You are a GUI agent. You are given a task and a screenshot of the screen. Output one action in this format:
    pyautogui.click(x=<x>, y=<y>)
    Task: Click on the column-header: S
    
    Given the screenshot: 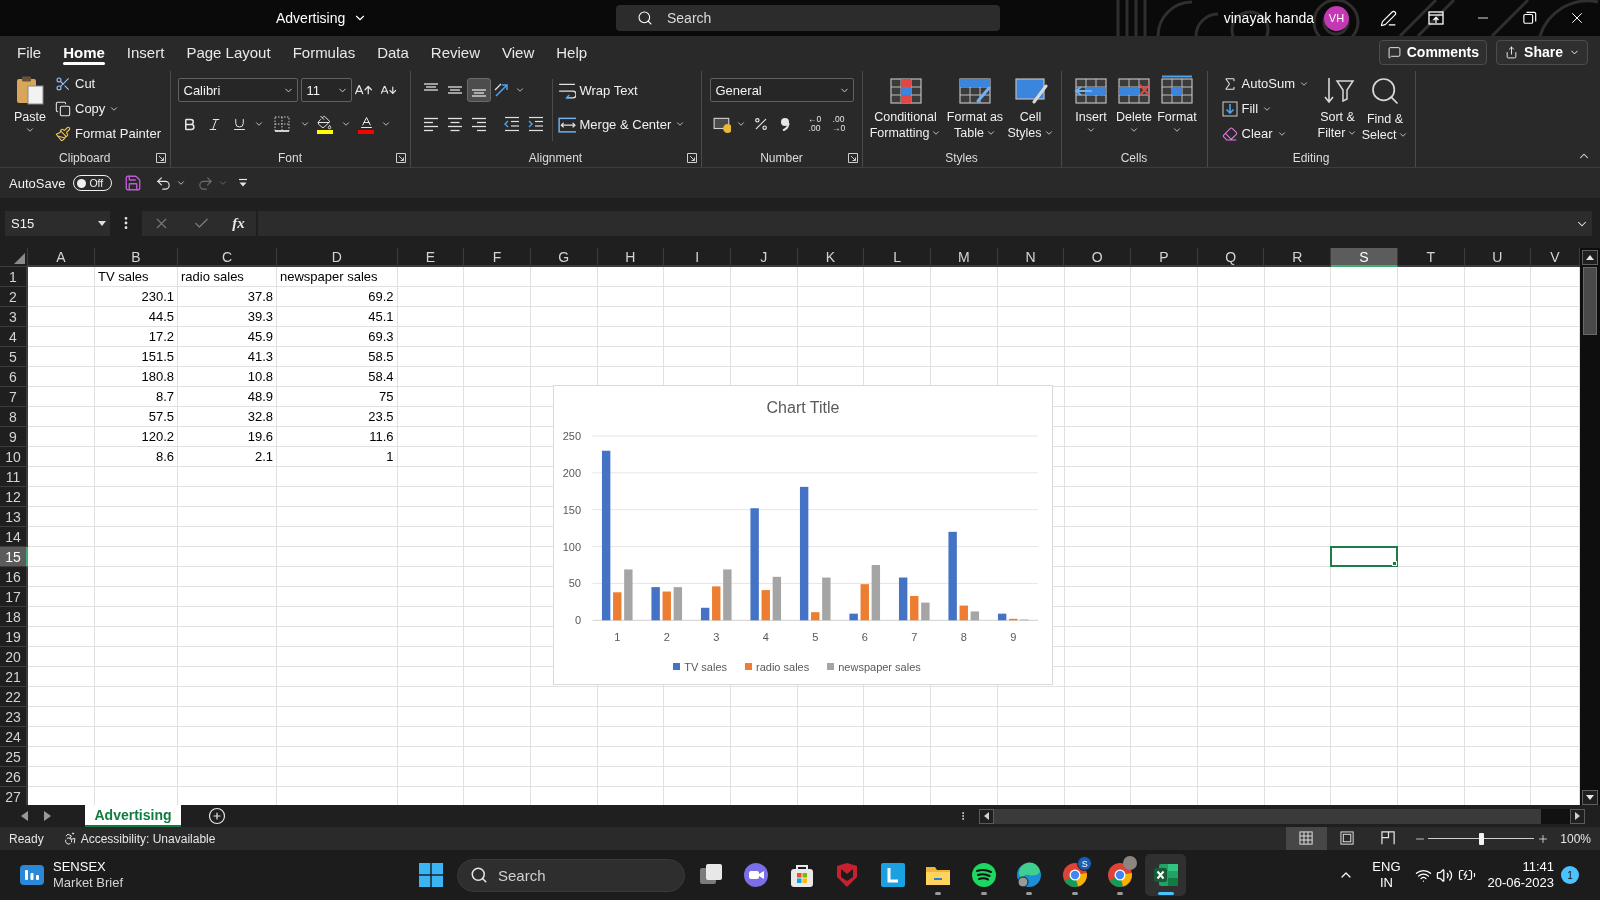 What is the action you would take?
    pyautogui.click(x=1364, y=257)
    